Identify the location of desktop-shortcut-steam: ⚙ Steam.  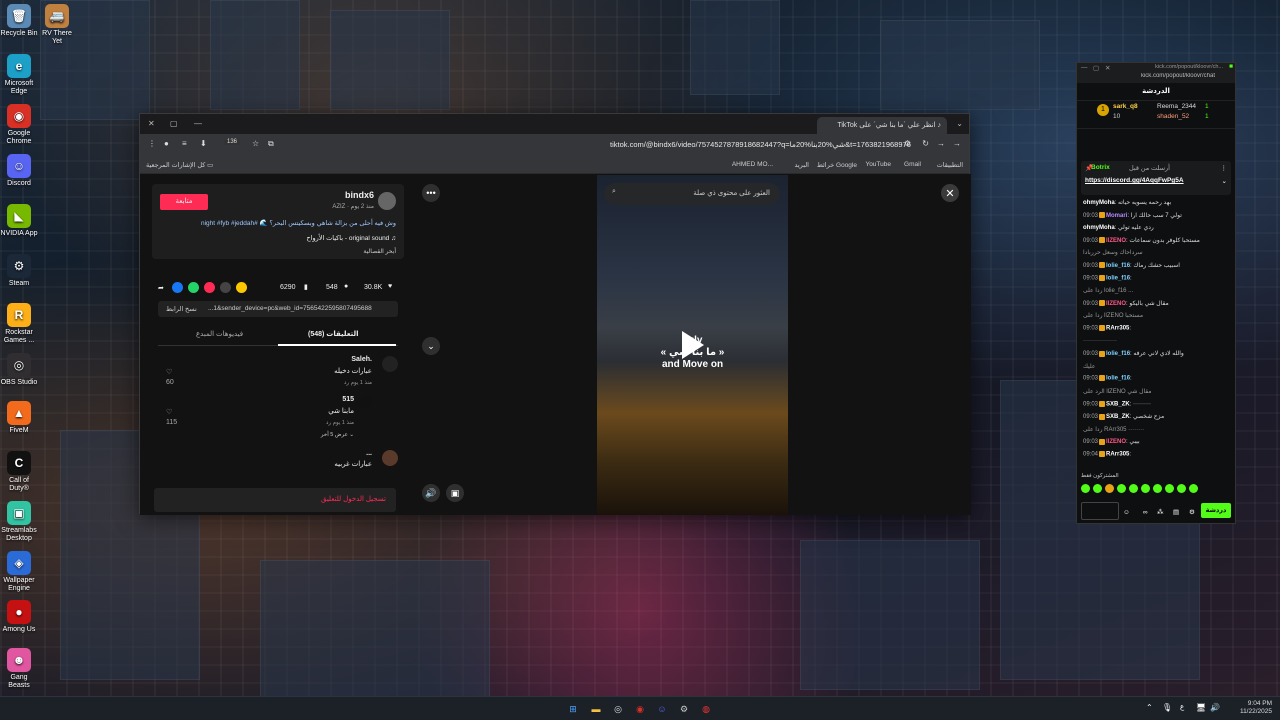
(19, 271).